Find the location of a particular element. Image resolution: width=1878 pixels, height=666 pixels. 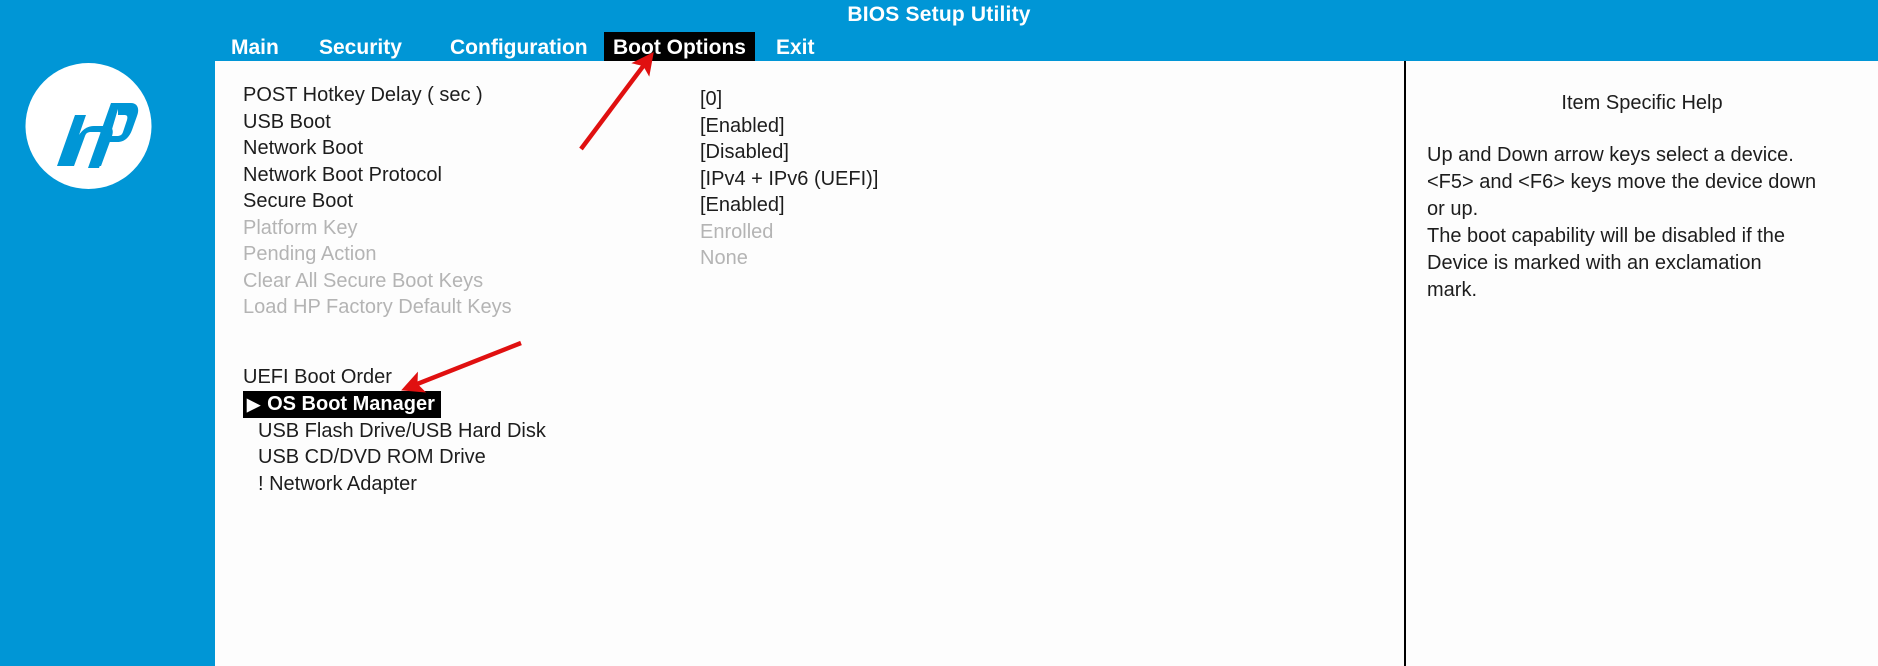

boot-device-label: OS Boot Manager is located at coordinates (351, 403).